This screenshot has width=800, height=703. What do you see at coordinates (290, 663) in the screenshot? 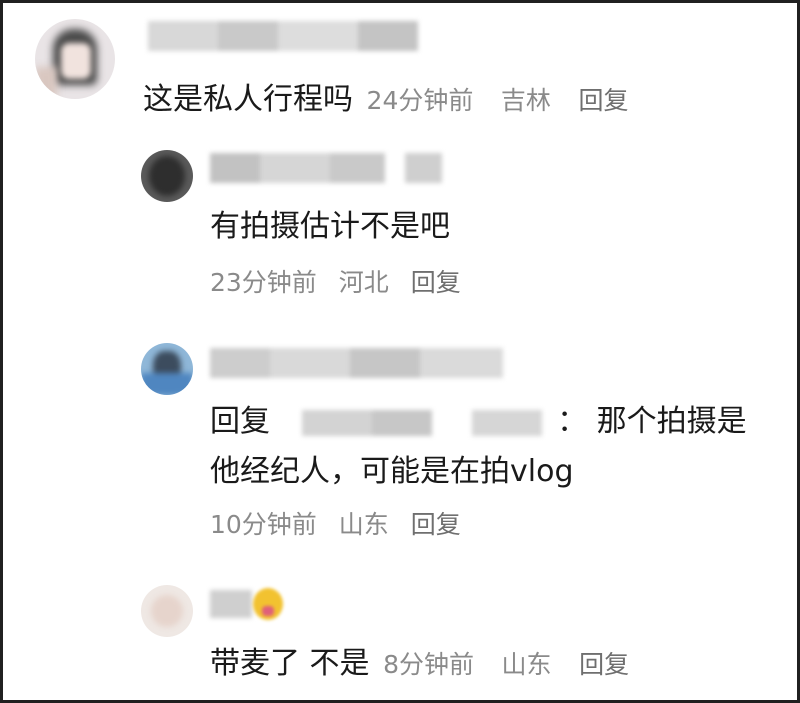
I see `comment-text: 带麦了 不是` at bounding box center [290, 663].